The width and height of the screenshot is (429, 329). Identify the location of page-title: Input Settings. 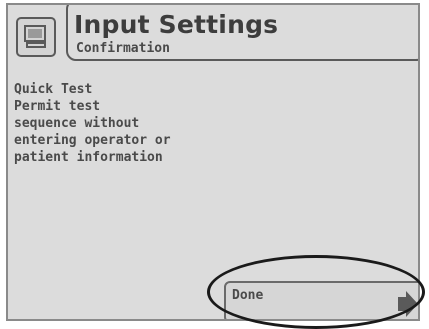
(176, 24).